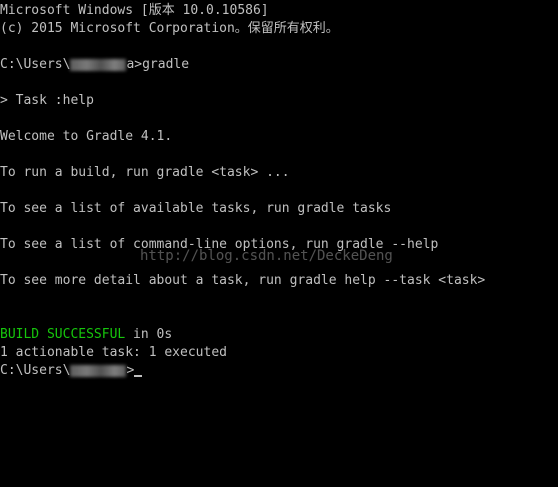  What do you see at coordinates (113, 352) in the screenshot?
I see `actionable-line: 1 actionable task: 1 executed` at bounding box center [113, 352].